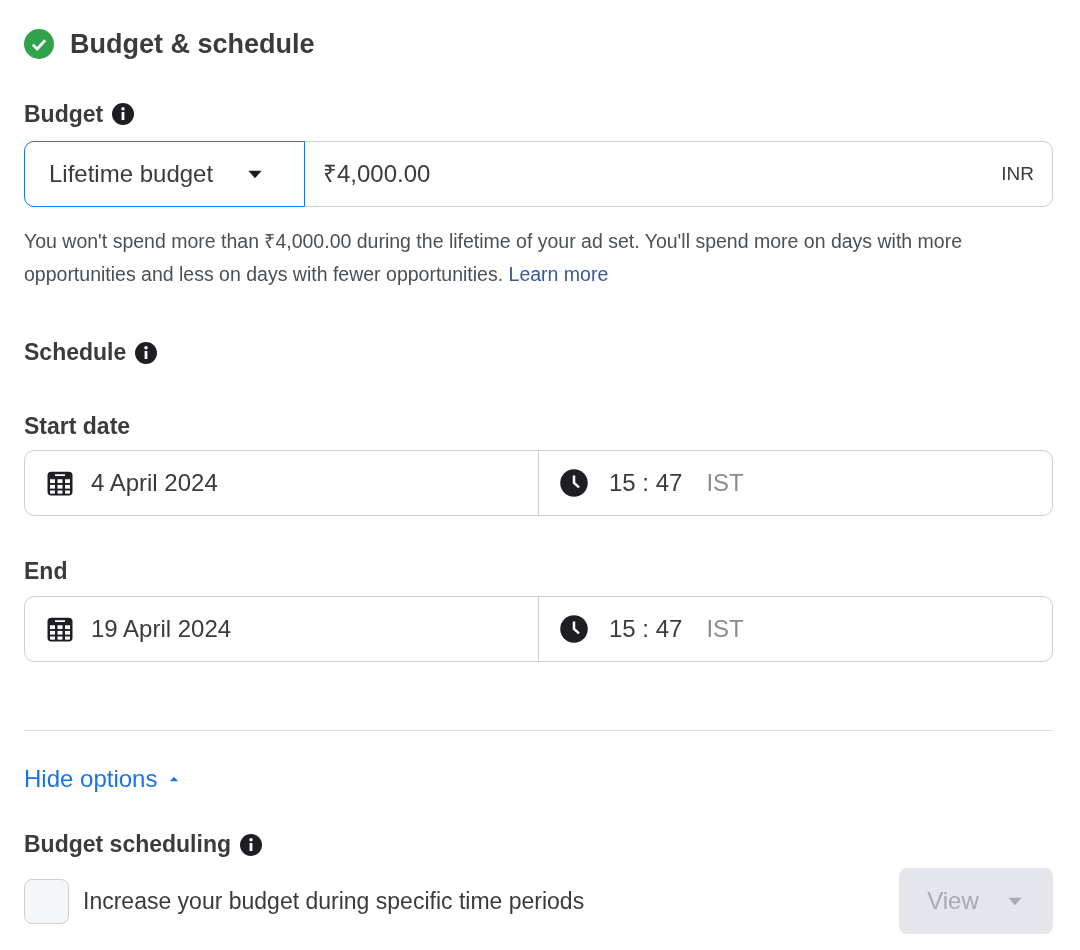  Describe the element at coordinates (64, 114) in the screenshot. I see `field-label: Budget` at that location.